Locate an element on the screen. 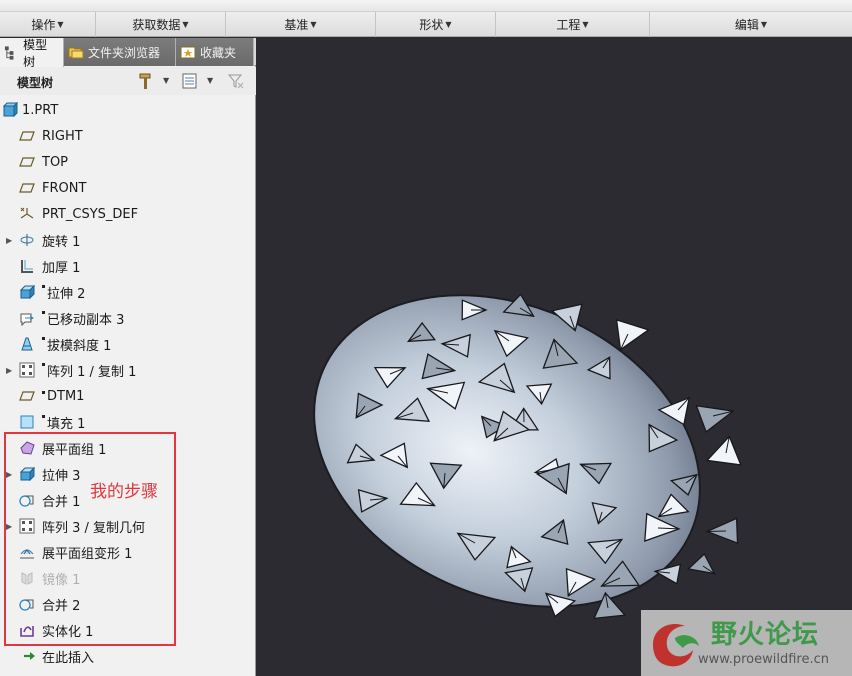  tree-item-label: 拉伸 2 is located at coordinates (63, 292).